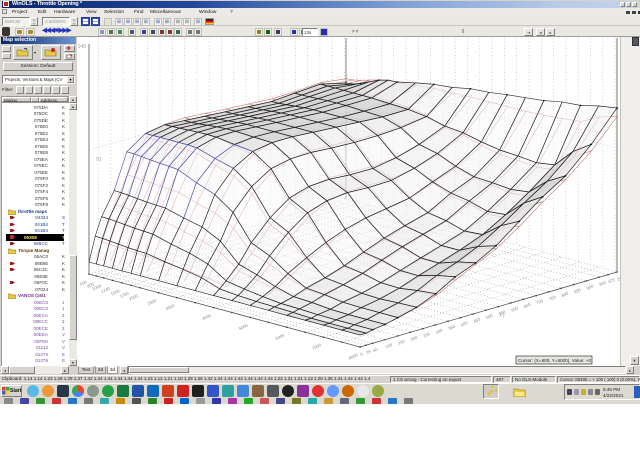 This screenshot has width=640, height=461. Describe the element at coordinates (439, 331) in the screenshot. I see `svg-text: 300` at that location.